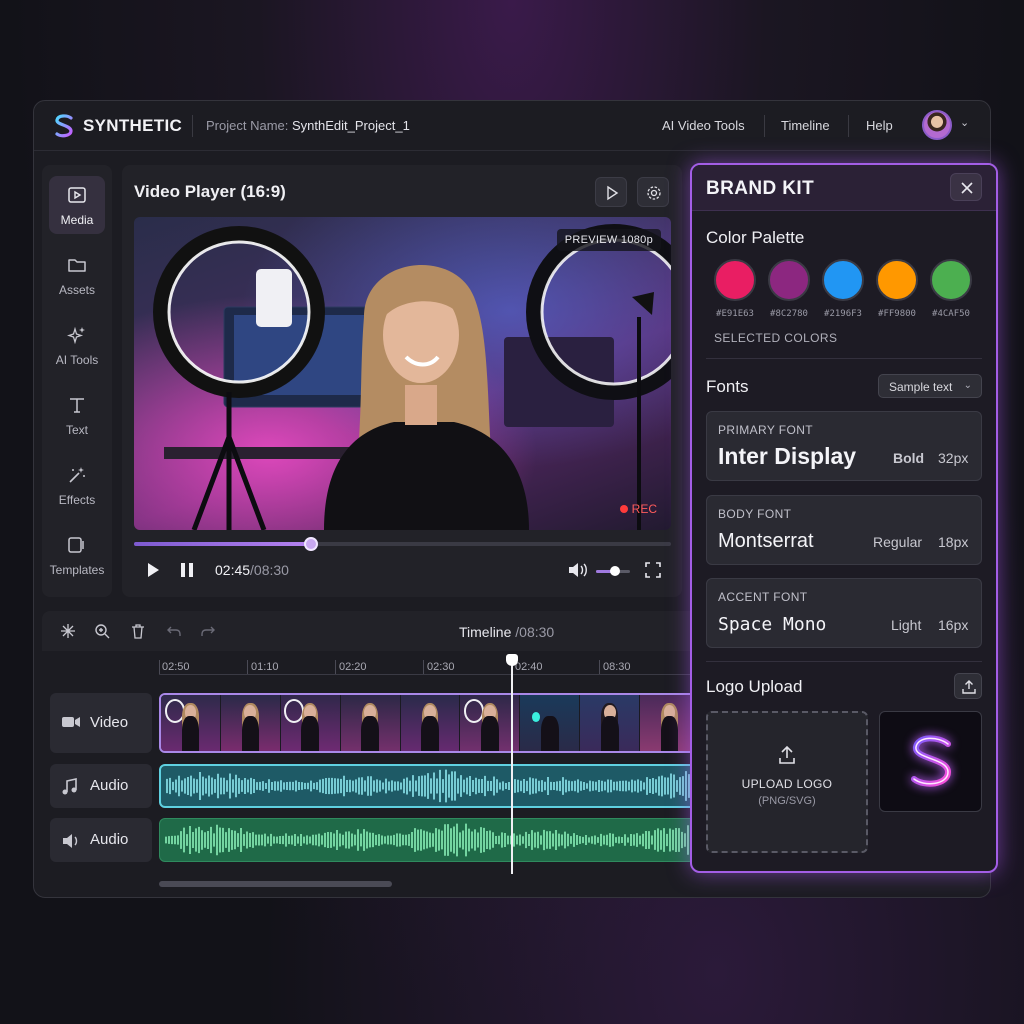 Image resolution: width=1024 pixels, height=1024 pixels. What do you see at coordinates (805, 125) in the screenshot?
I see `nav-timeline: Timeline` at bounding box center [805, 125].